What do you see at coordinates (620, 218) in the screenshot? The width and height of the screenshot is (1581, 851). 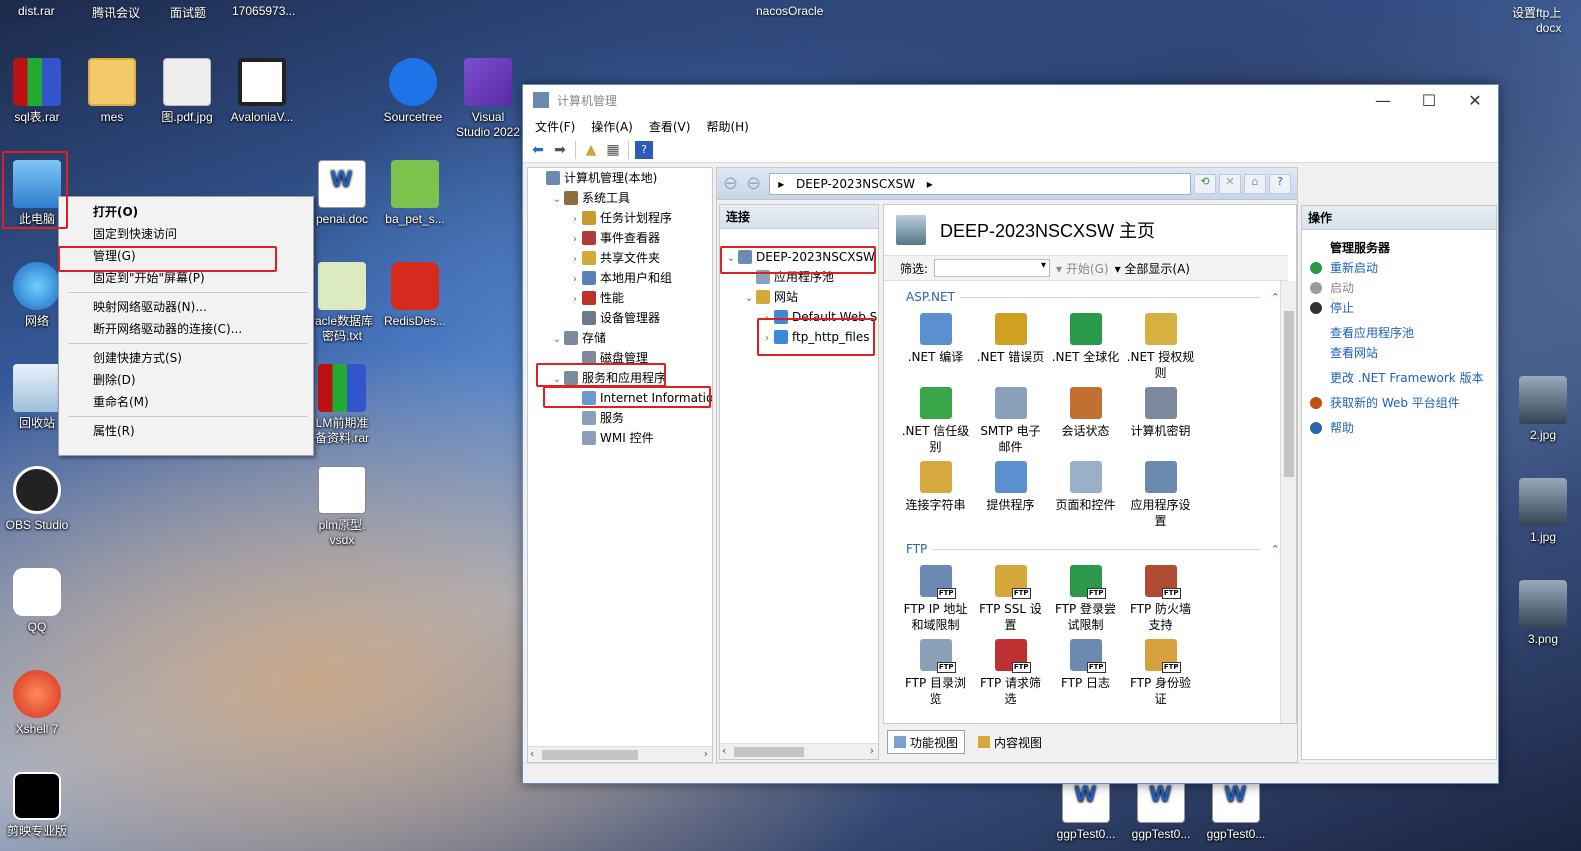 I see `console-tree-item: › 任务计划程序` at bounding box center [620, 218].